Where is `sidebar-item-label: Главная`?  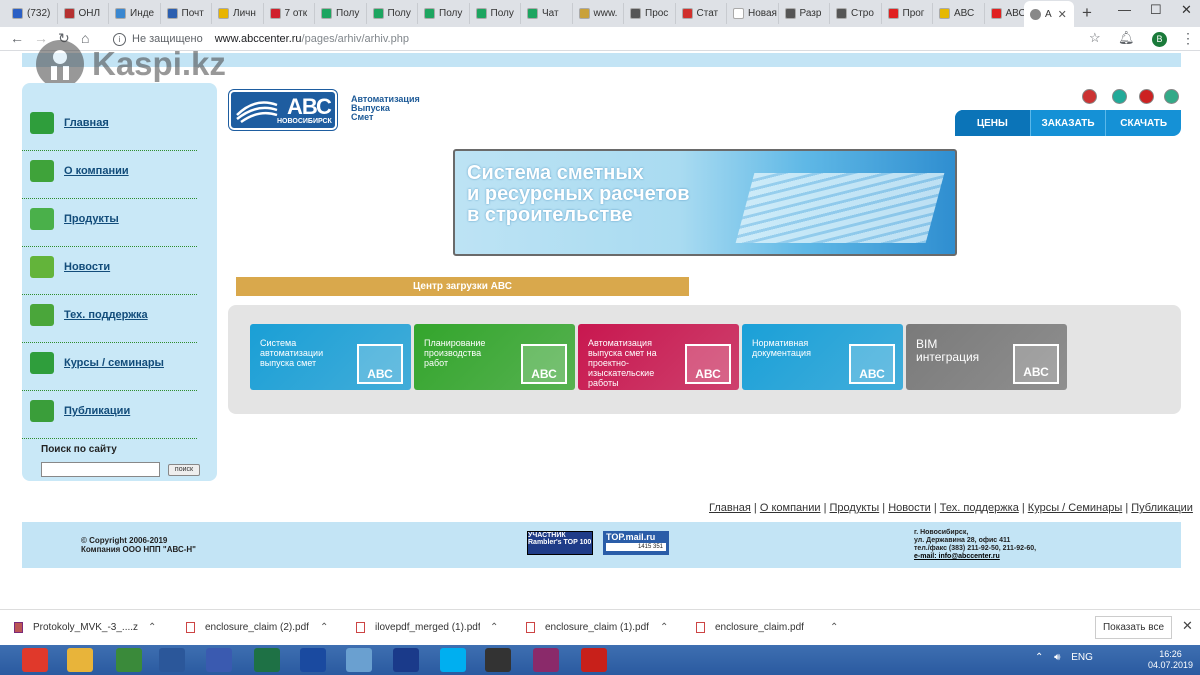 sidebar-item-label: Главная is located at coordinates (86, 123).